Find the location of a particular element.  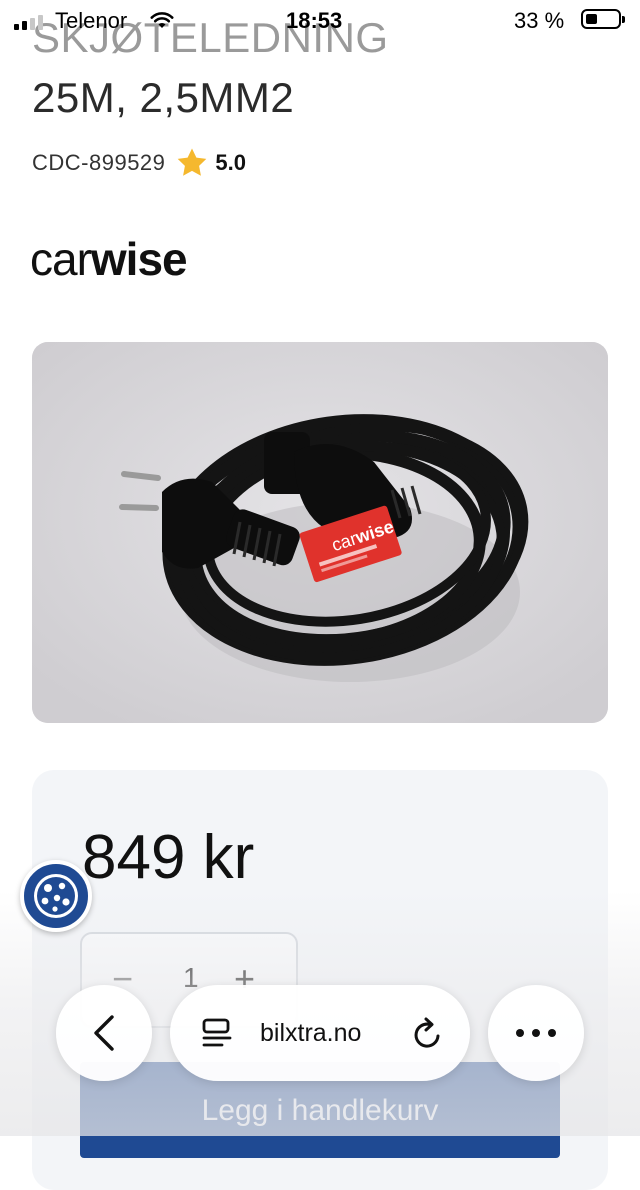

browser-toolbar: bilxtra.no is located at coordinates (320, 1032).